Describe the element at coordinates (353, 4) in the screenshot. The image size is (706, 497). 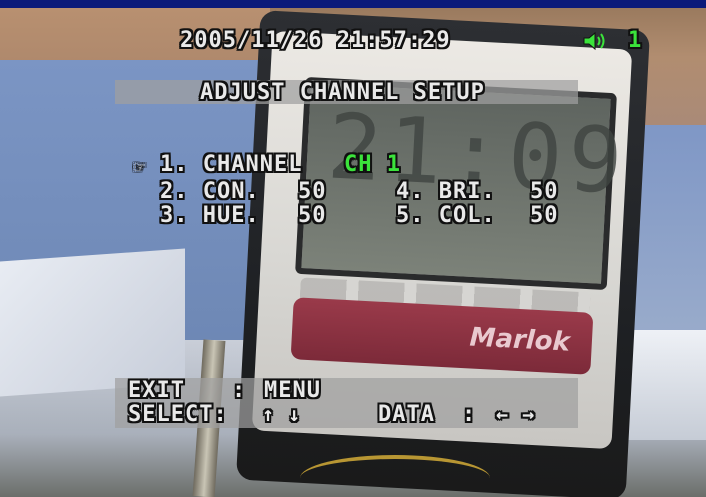
I see `top-blue-strip` at that location.